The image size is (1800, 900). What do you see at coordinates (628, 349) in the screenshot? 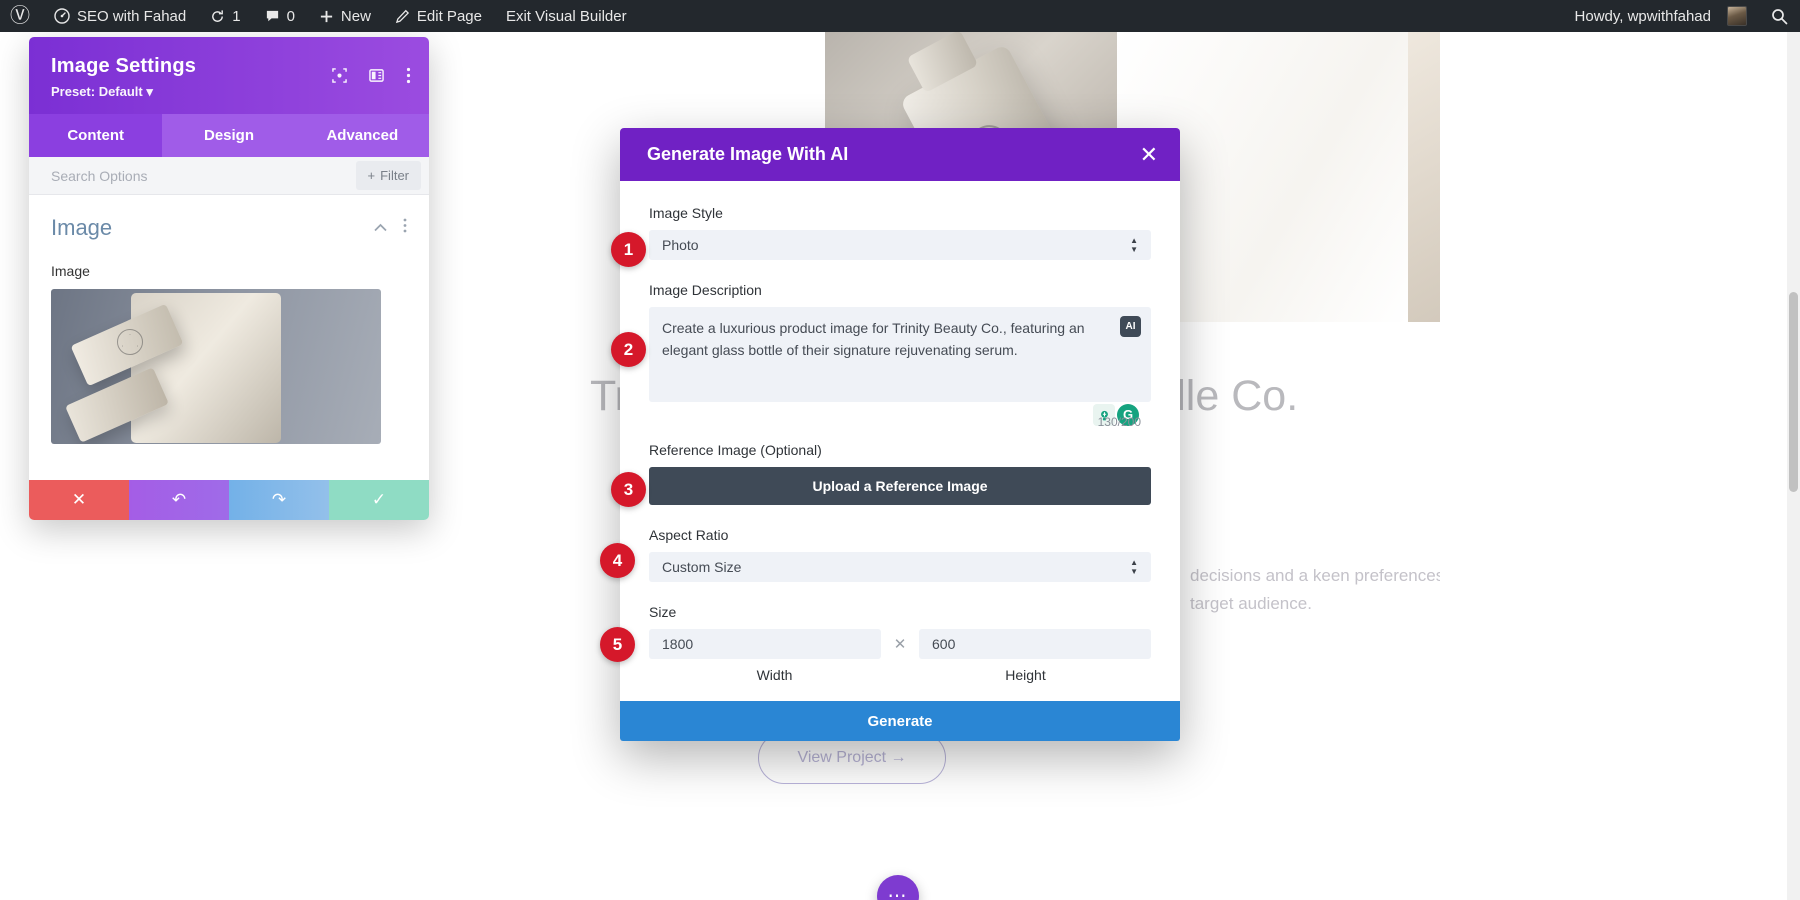
I see `step-badge-2: 2` at bounding box center [628, 349].